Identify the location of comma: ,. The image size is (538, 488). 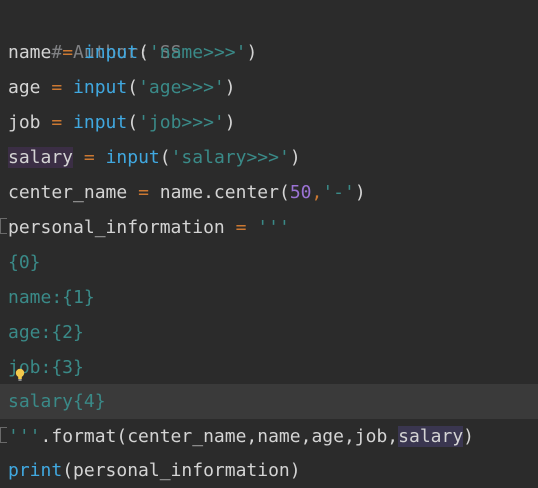
(317, 192).